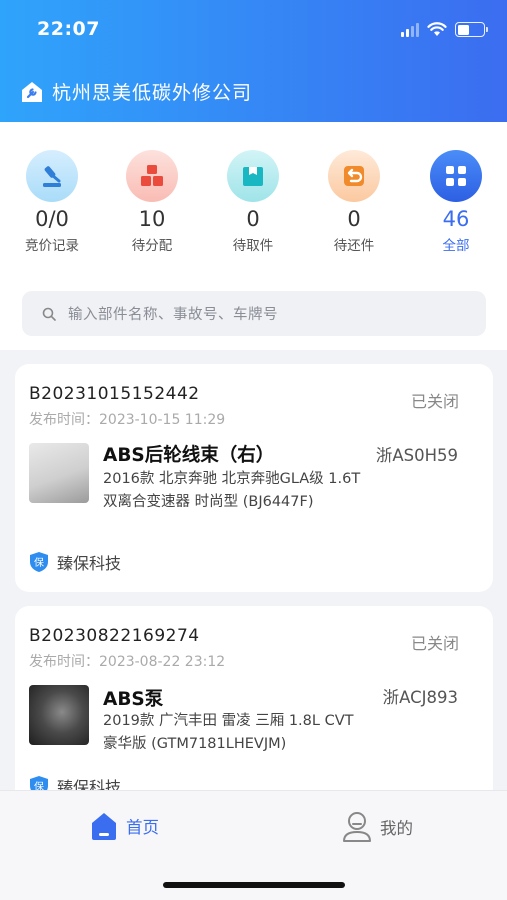  What do you see at coordinates (254, 885) in the screenshot?
I see `home-indicator` at bounding box center [254, 885].